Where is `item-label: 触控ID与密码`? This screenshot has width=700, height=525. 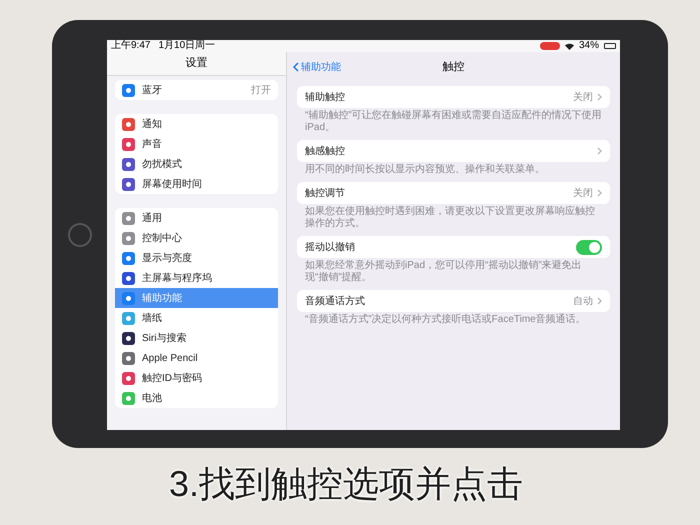
item-label: 触控ID与密码 is located at coordinates (172, 379).